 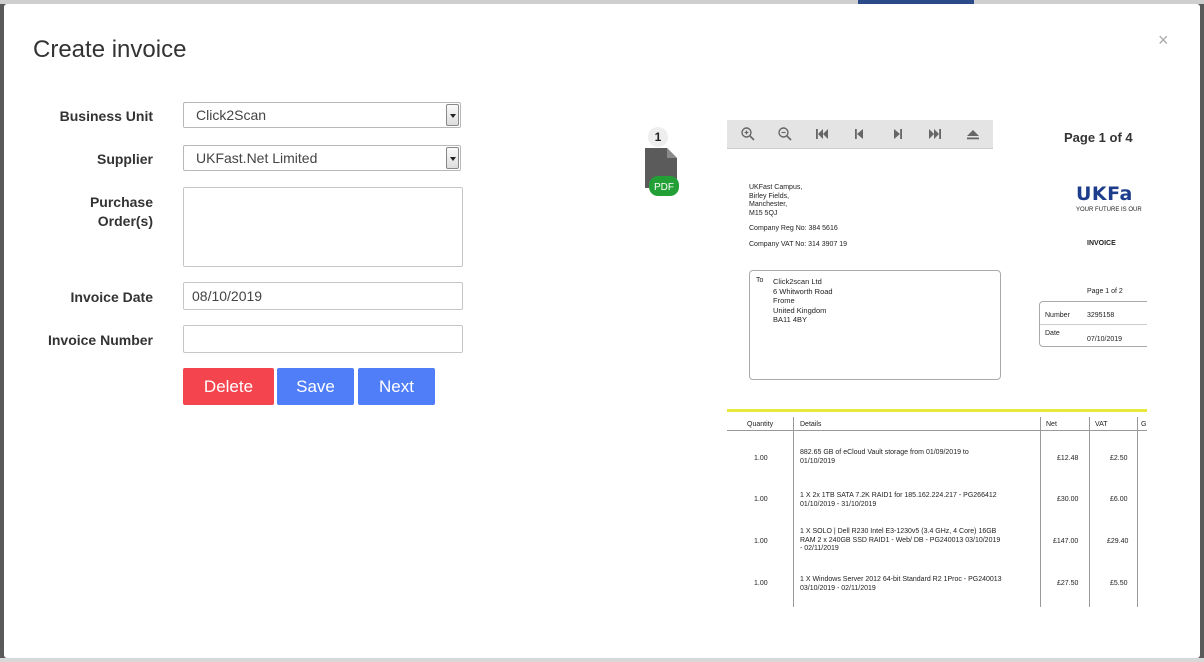 What do you see at coordinates (1101, 315) in the screenshot?
I see `number-value: 3295158` at bounding box center [1101, 315].